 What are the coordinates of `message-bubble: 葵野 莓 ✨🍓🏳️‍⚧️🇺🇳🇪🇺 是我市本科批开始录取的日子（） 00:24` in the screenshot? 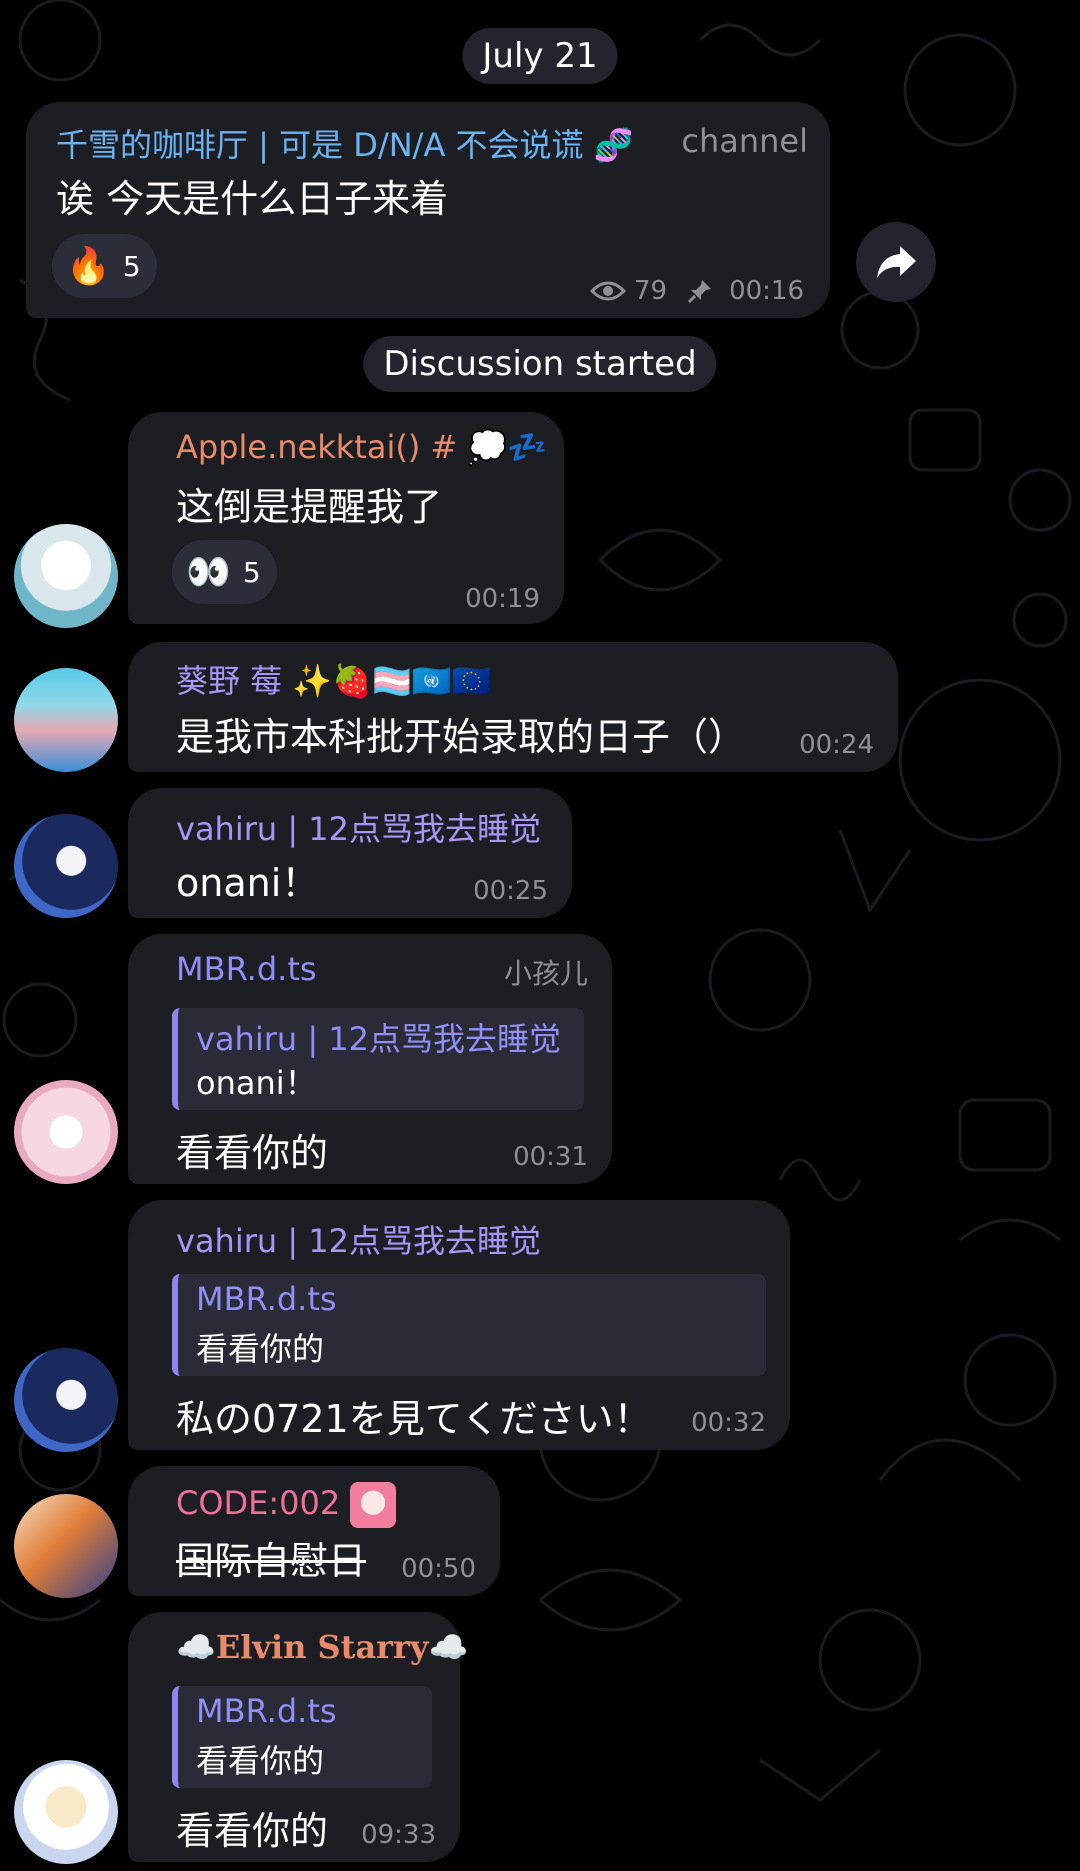 It's located at (513, 707).